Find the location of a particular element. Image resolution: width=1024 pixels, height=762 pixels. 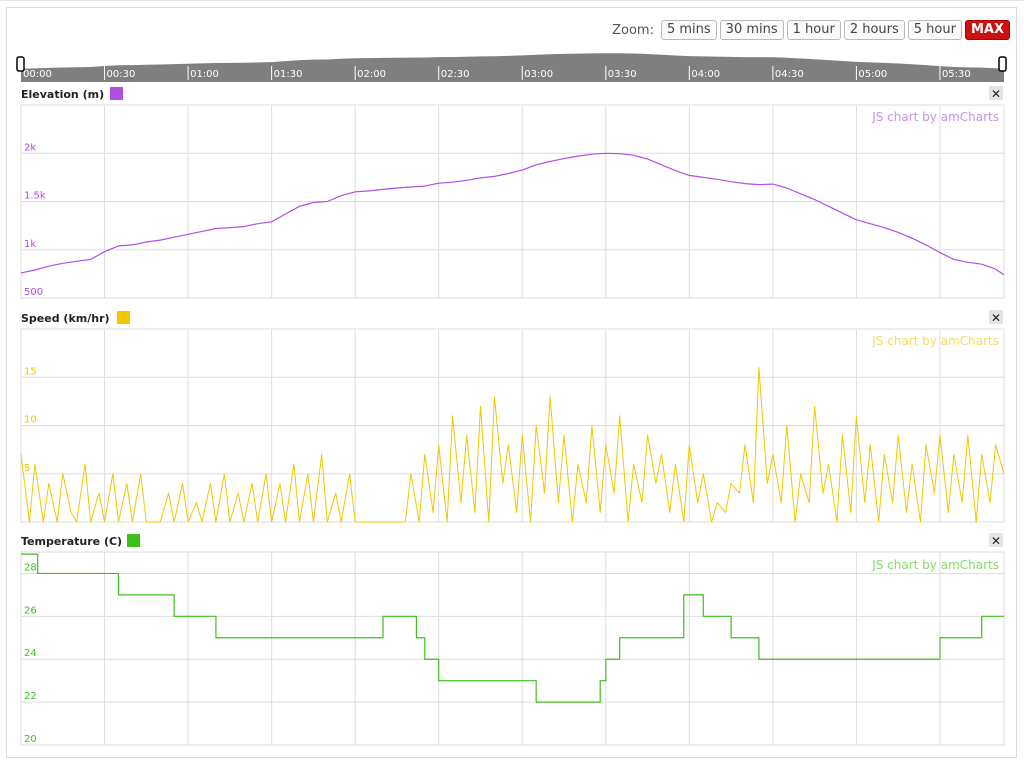

temperature-ytick-label: 20 is located at coordinates (30, 739).